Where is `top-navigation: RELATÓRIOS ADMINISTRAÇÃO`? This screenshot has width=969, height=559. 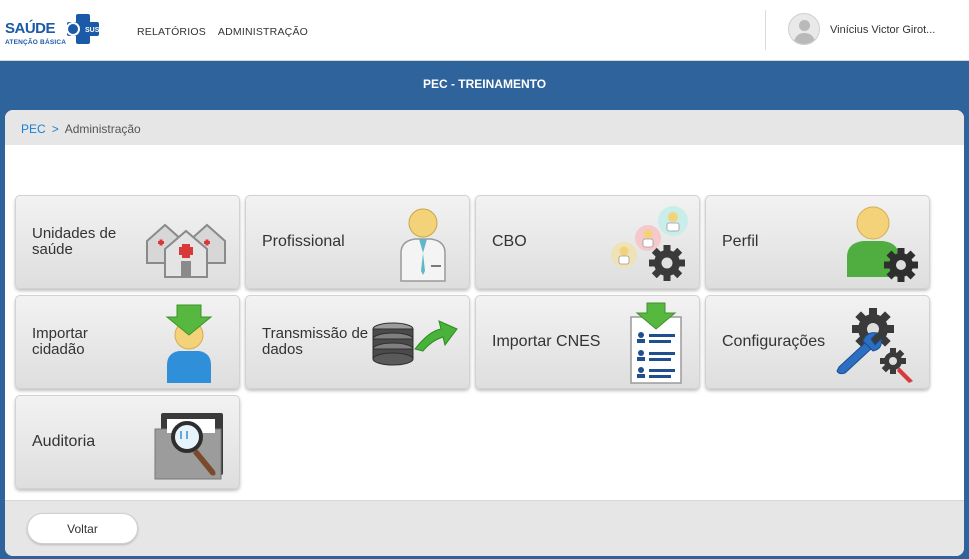 top-navigation: RELATÓRIOS ADMINISTRAÇÃO is located at coordinates (222, 32).